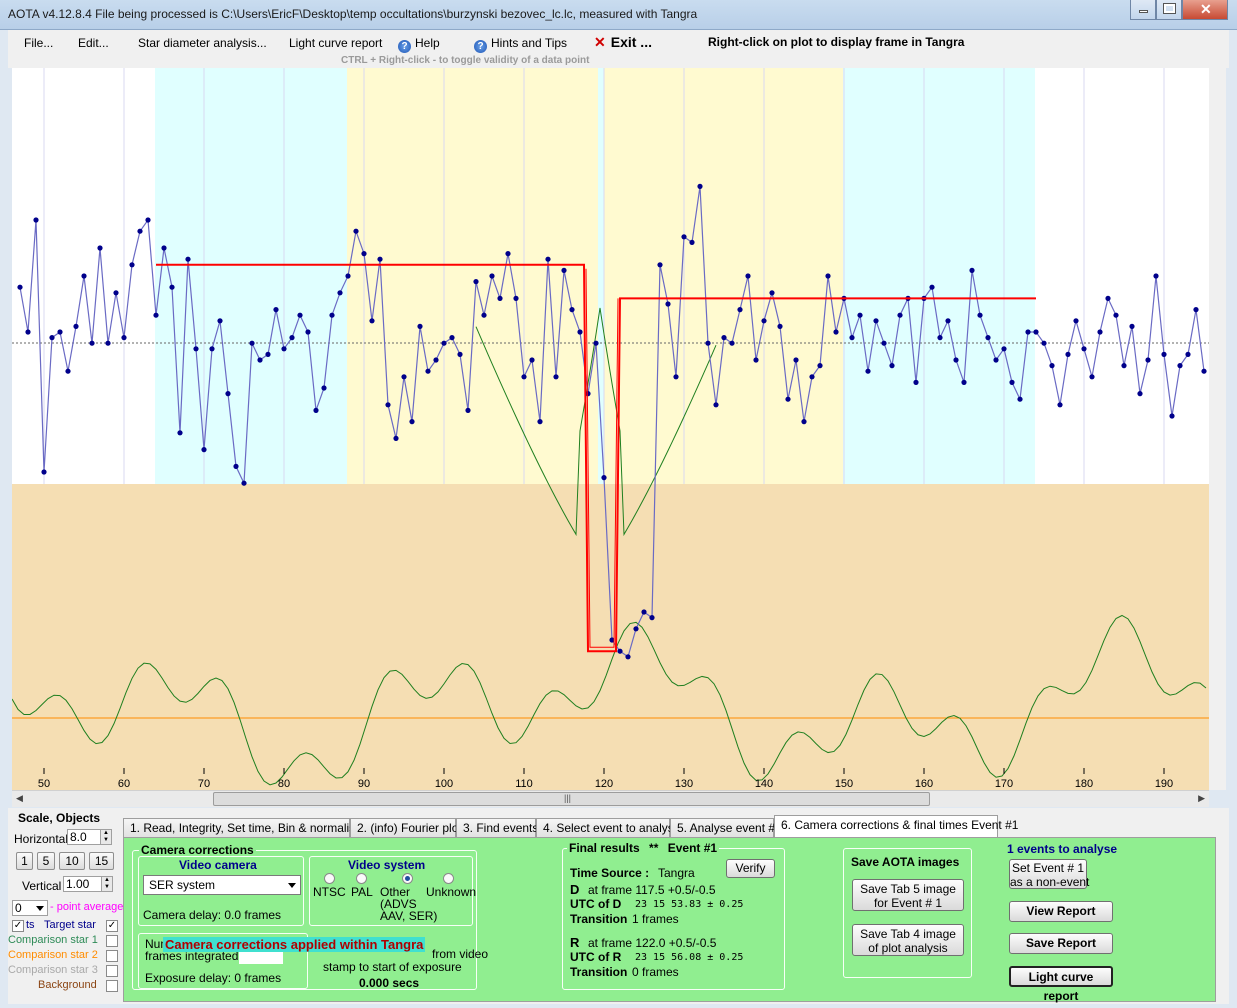  I want to click on comp1-checkbox, so click(112, 941).